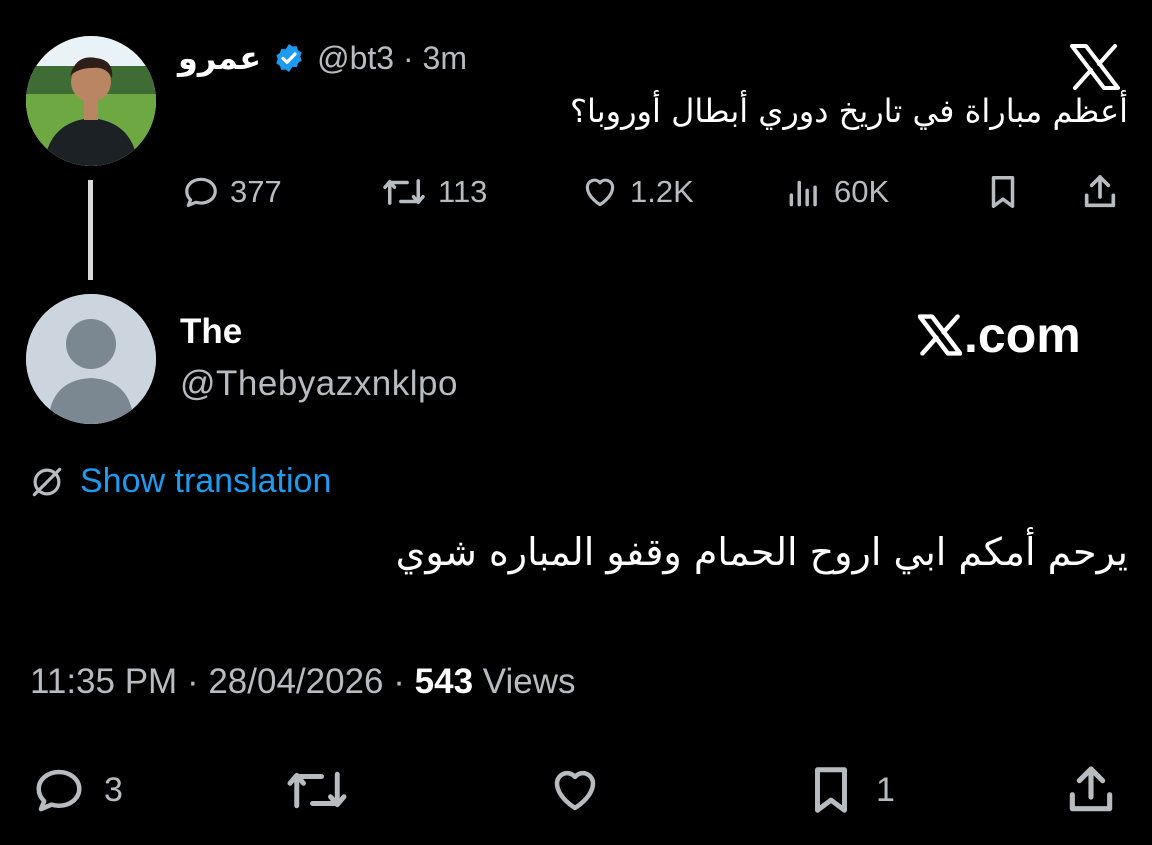 This screenshot has width=1152, height=845. I want to click on author-avatar, so click(91, 101).